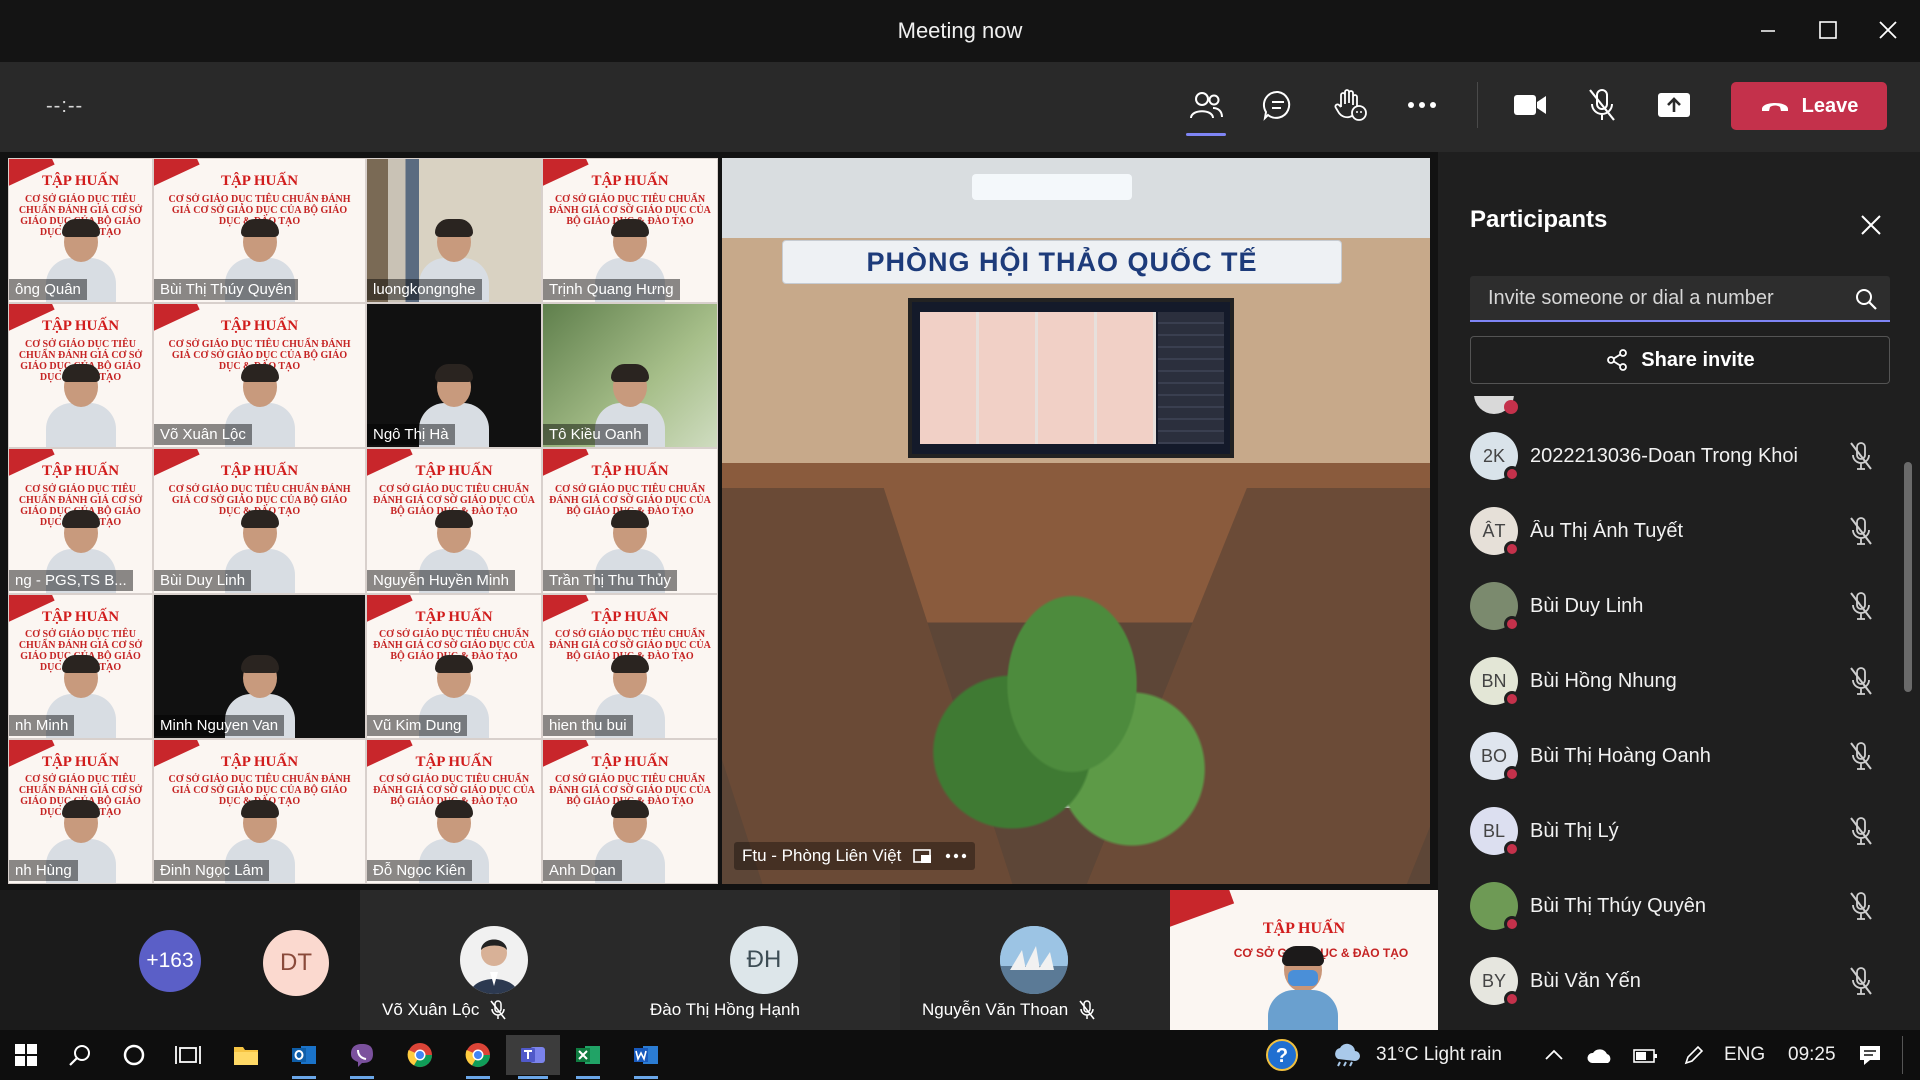 The height and width of the screenshot is (1080, 1920). Describe the element at coordinates (420, 1055) in the screenshot. I see `chrome-button` at that location.